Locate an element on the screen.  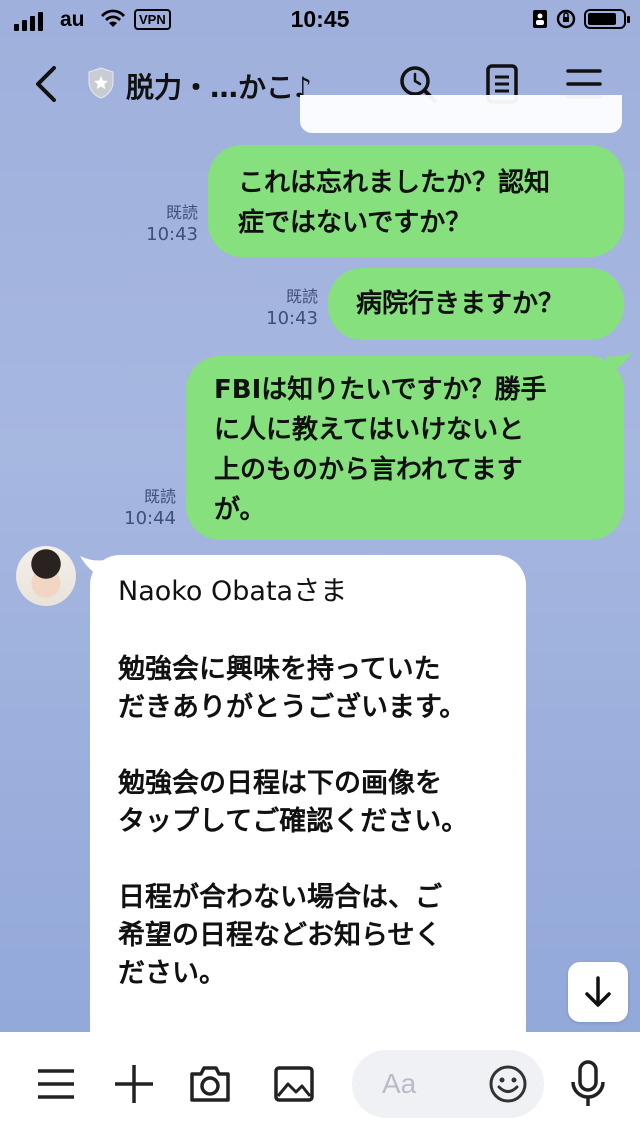
message-line: 日程が合わない場合は、ご is located at coordinates (280, 897).